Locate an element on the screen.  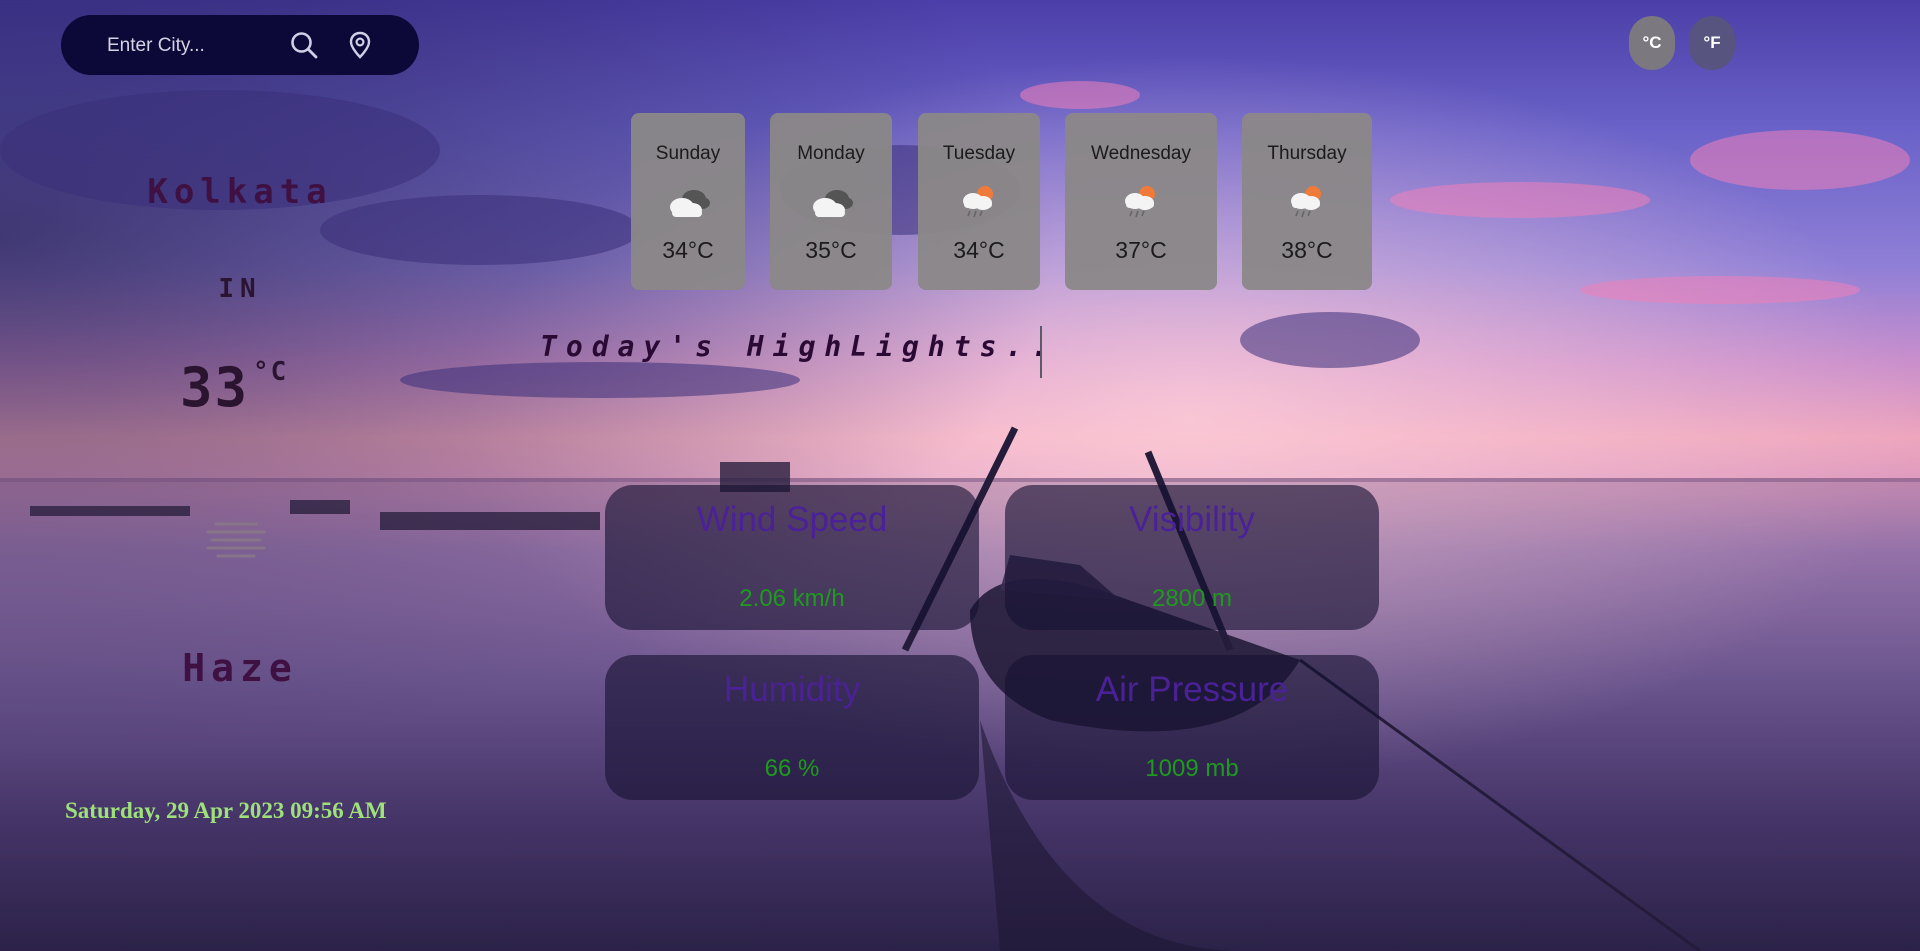
card-value: 2800 m is located at coordinates (1192, 598).